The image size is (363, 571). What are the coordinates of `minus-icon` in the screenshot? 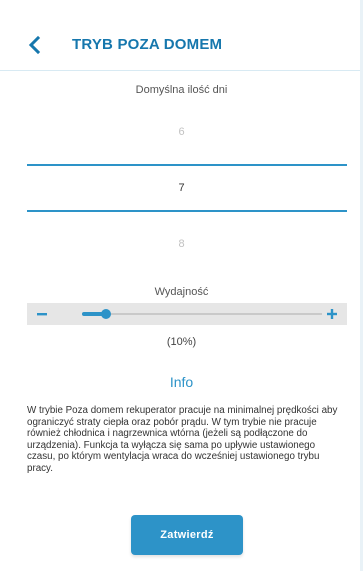 It's located at (42, 314).